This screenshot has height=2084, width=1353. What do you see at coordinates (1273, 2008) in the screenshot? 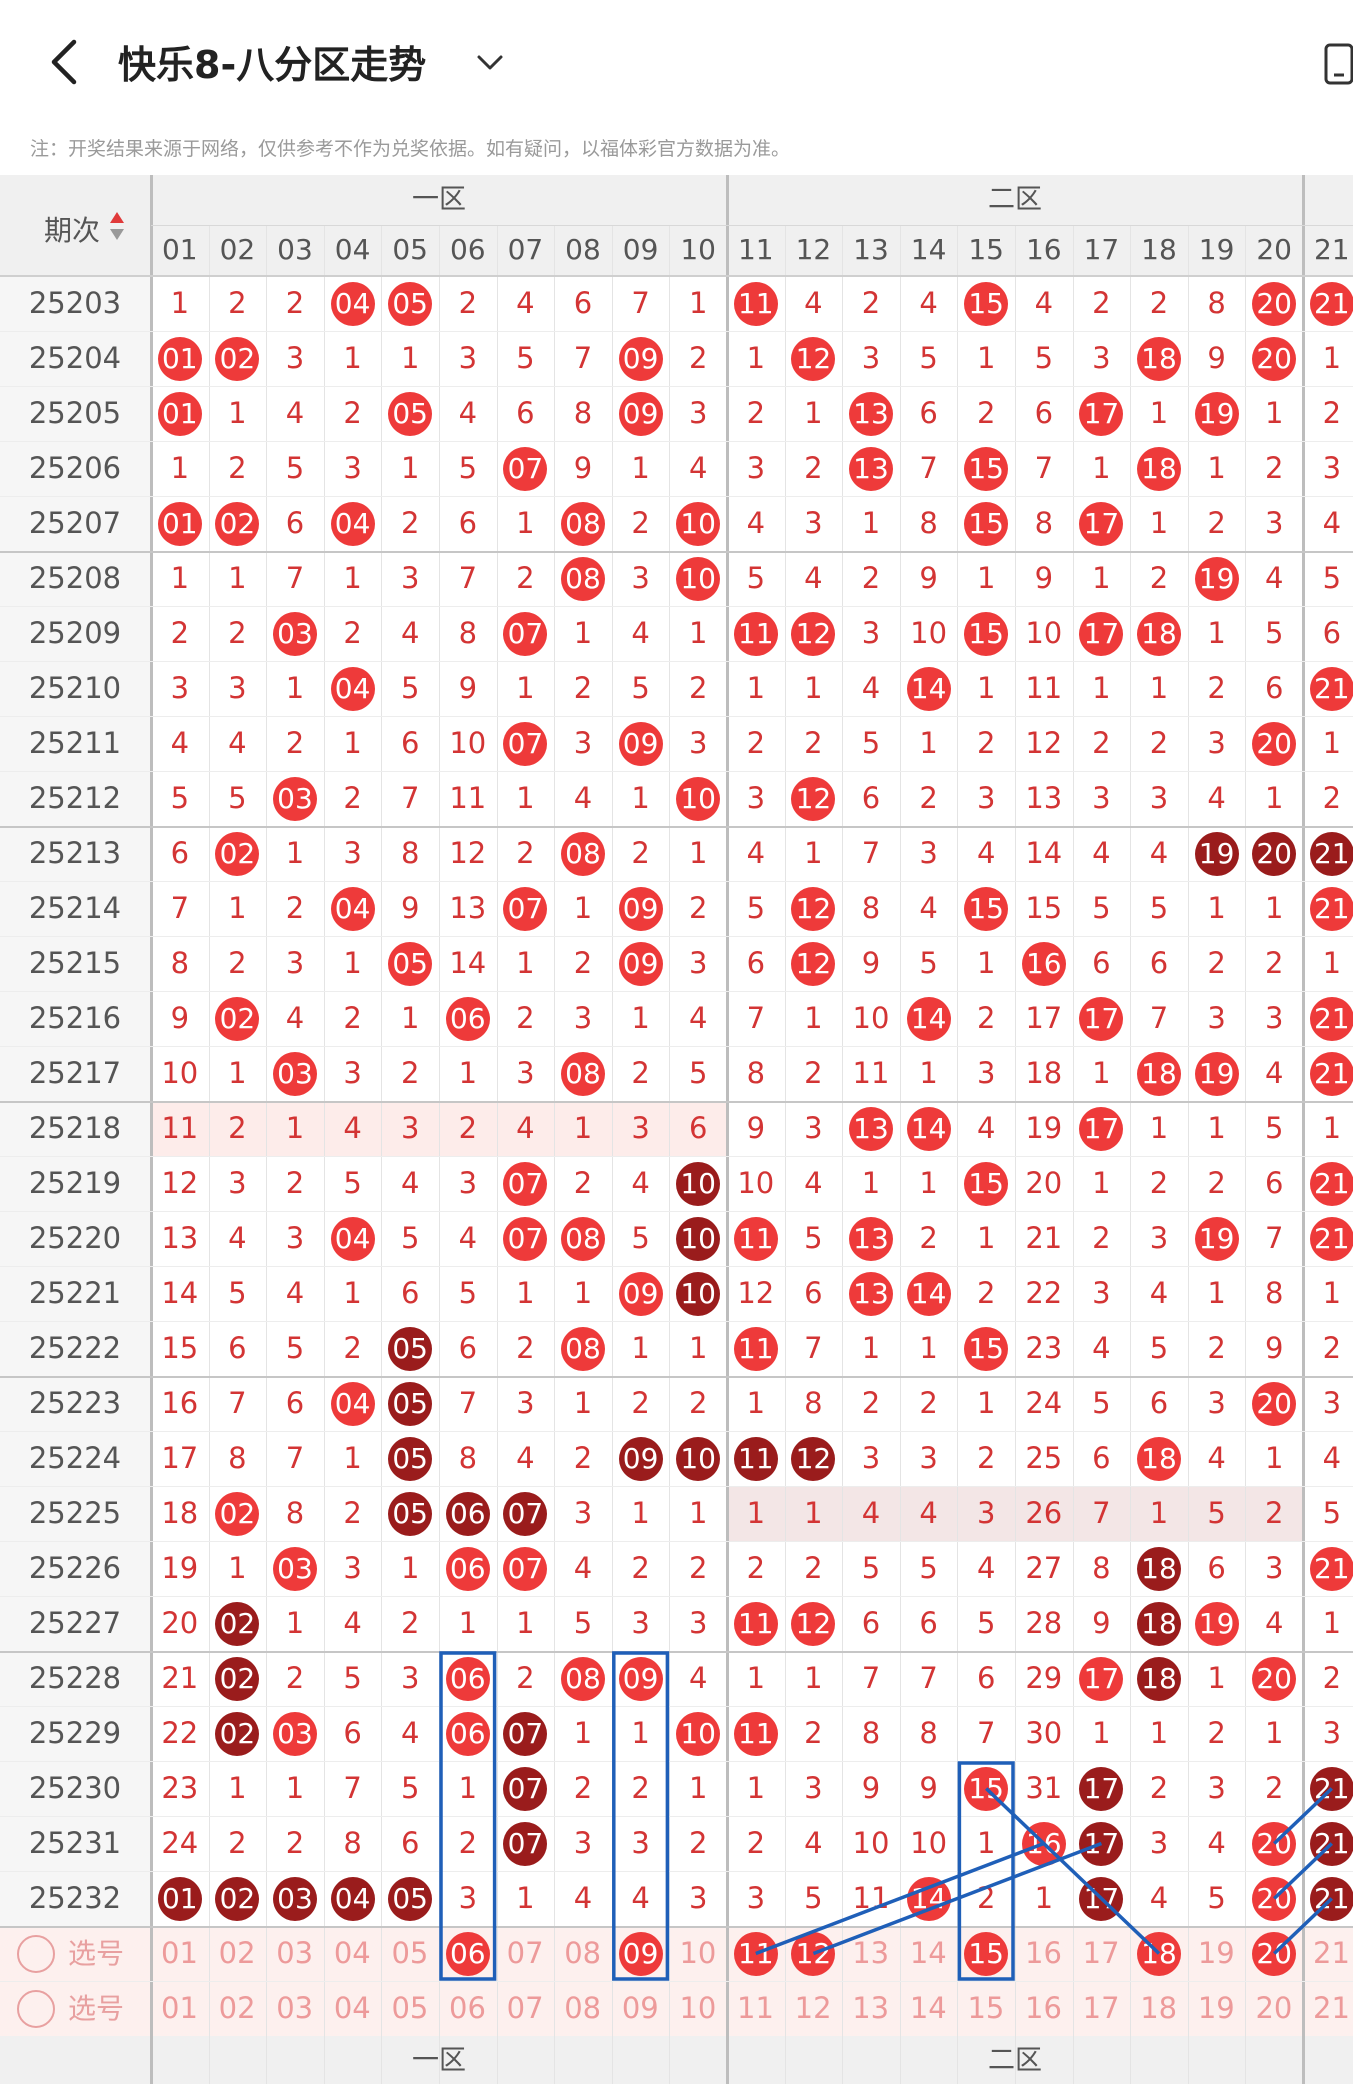
I see `pick-number: 20` at bounding box center [1273, 2008].